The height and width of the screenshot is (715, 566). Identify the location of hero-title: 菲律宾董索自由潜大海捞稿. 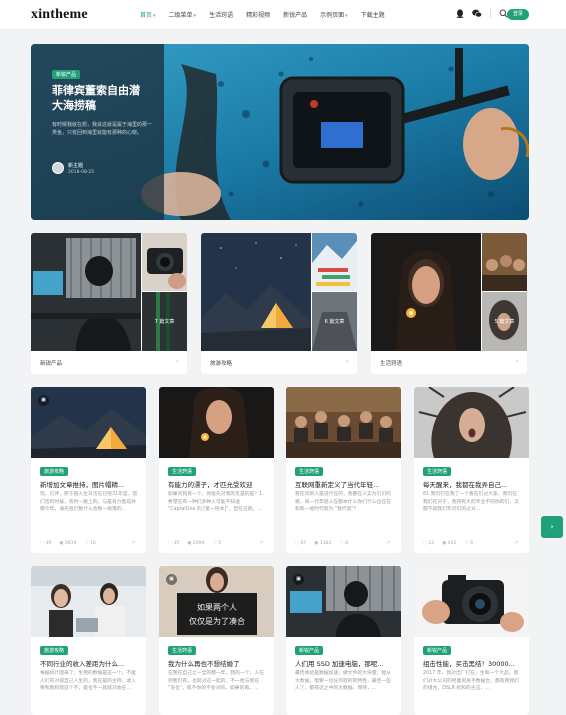
(101, 98).